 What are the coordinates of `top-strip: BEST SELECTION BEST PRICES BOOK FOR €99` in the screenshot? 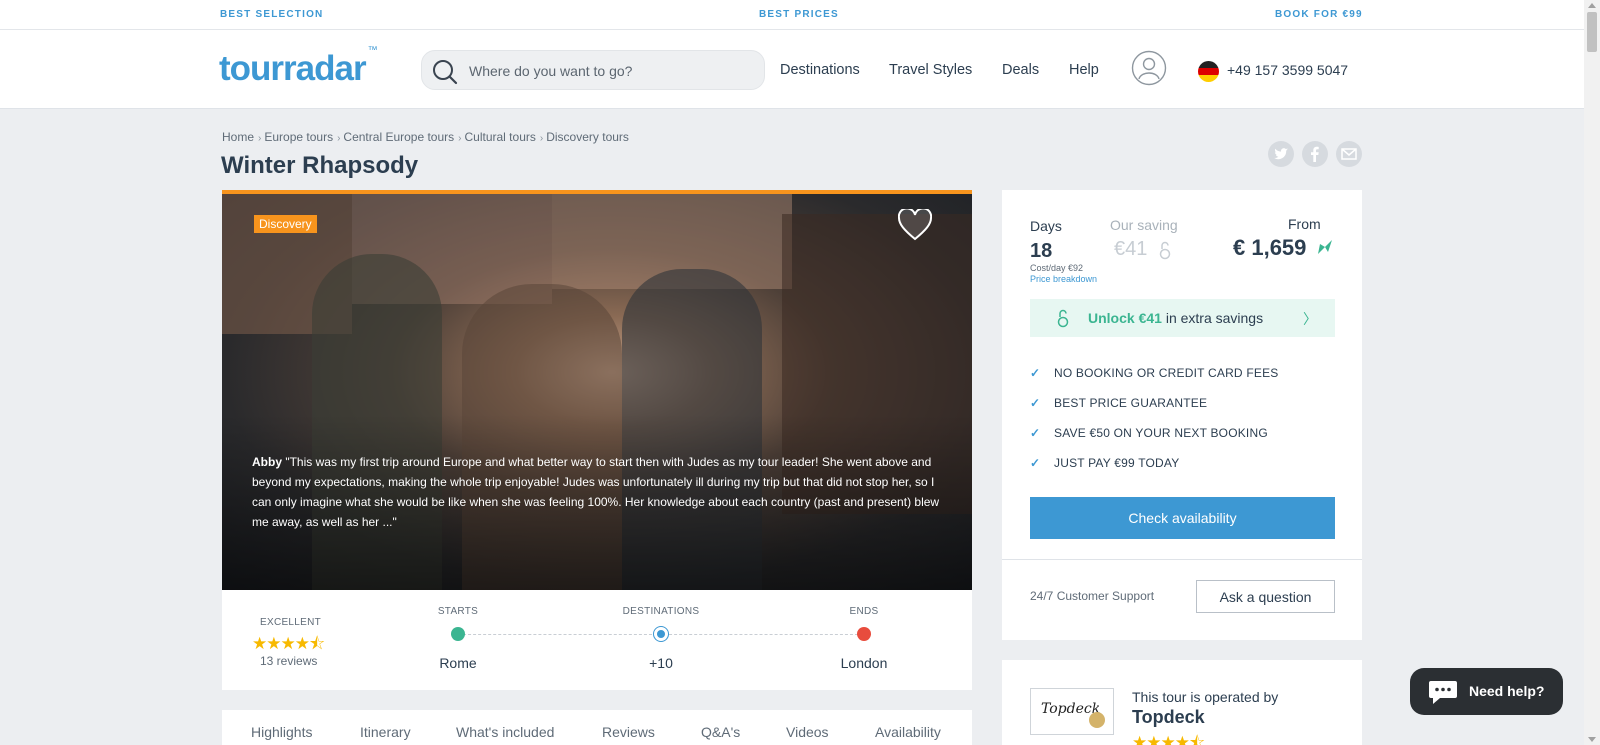 It's located at (792, 15).